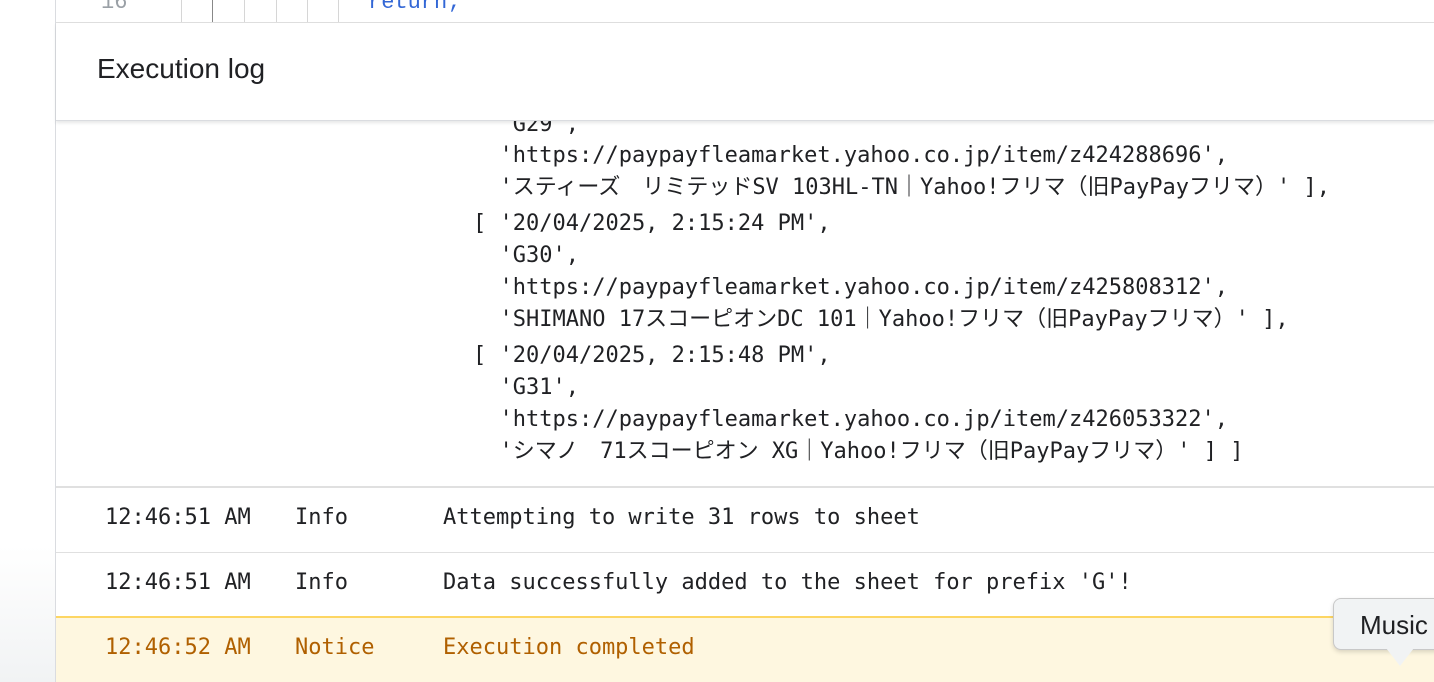 This screenshot has height=682, width=1434. I want to click on execution-log-header: Execution log, so click(745, 72).